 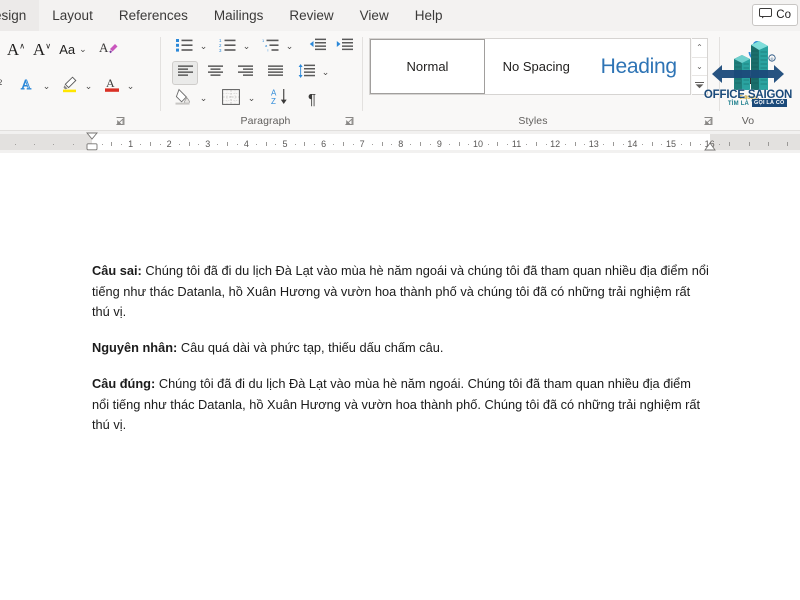 I want to click on shading-dropdown: ⌄, so click(x=203, y=98).